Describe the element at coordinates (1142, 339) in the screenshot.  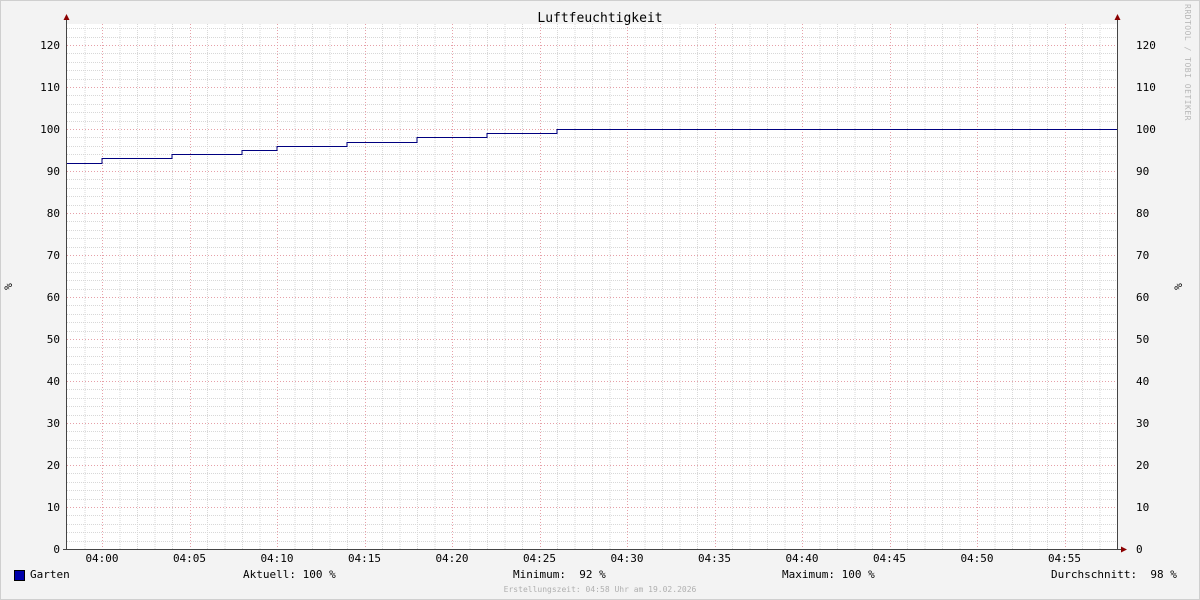
I see `y-tick-label-right: 50` at that location.